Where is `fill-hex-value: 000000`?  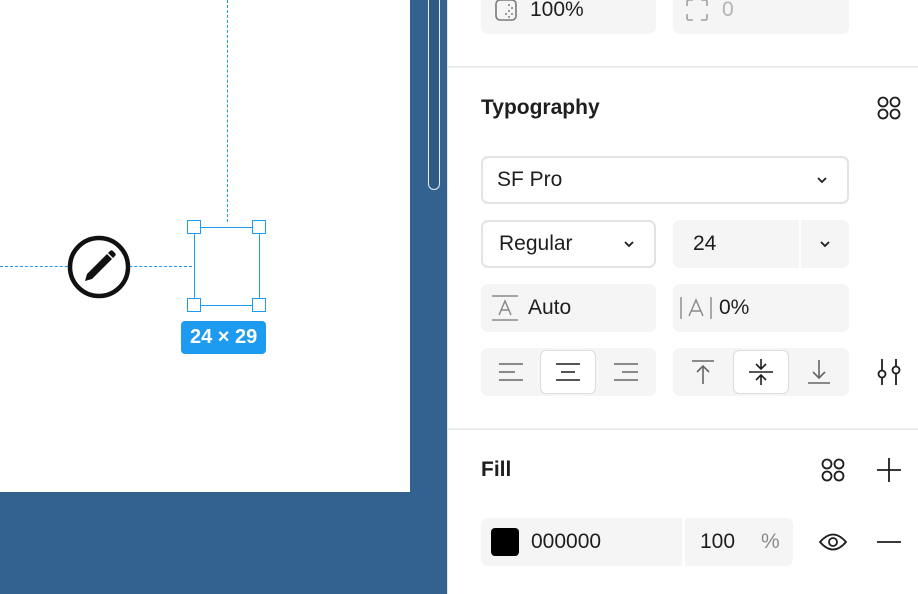 fill-hex-value: 000000 is located at coordinates (566, 542).